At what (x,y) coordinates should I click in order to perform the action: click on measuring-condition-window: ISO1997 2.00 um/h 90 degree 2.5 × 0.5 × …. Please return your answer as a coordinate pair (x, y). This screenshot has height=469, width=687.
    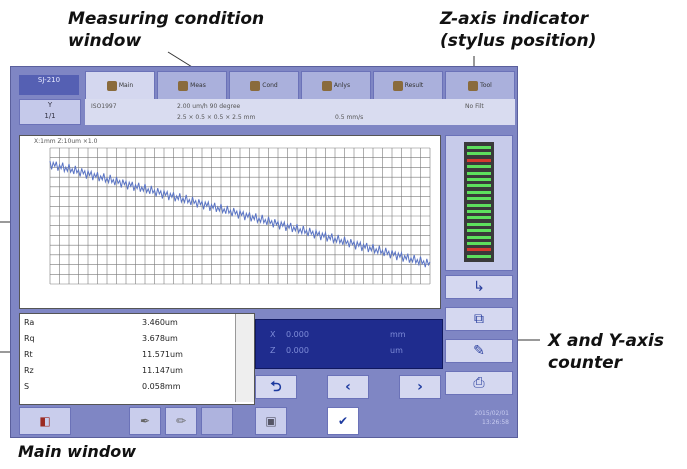
    Looking at the image, I should click on (300, 112).